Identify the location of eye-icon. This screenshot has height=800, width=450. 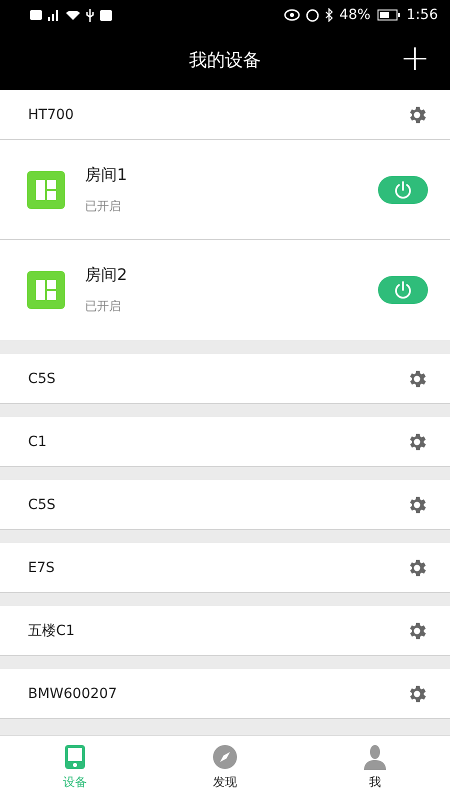
(292, 15).